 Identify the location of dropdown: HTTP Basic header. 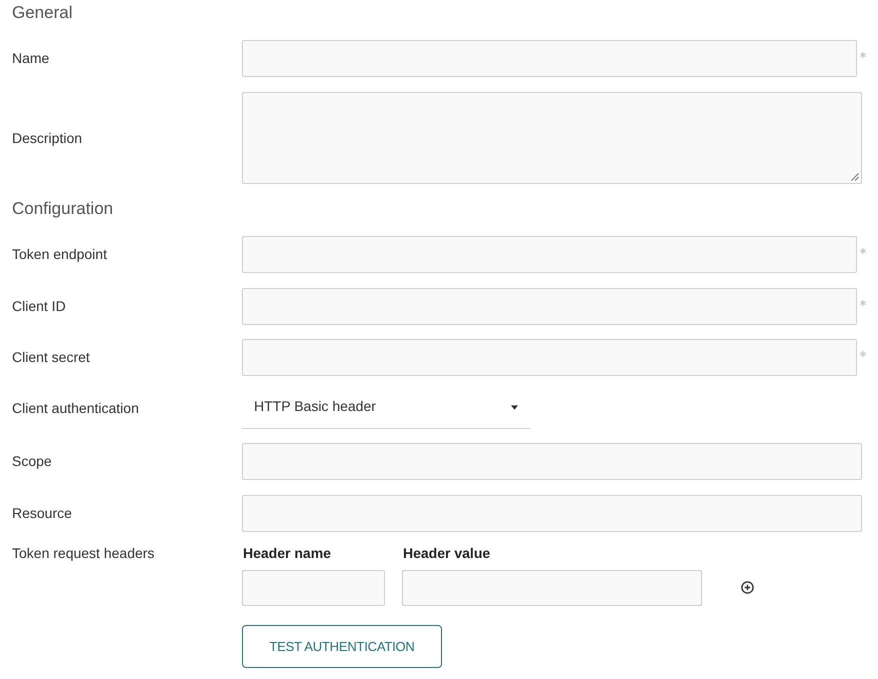
(386, 408).